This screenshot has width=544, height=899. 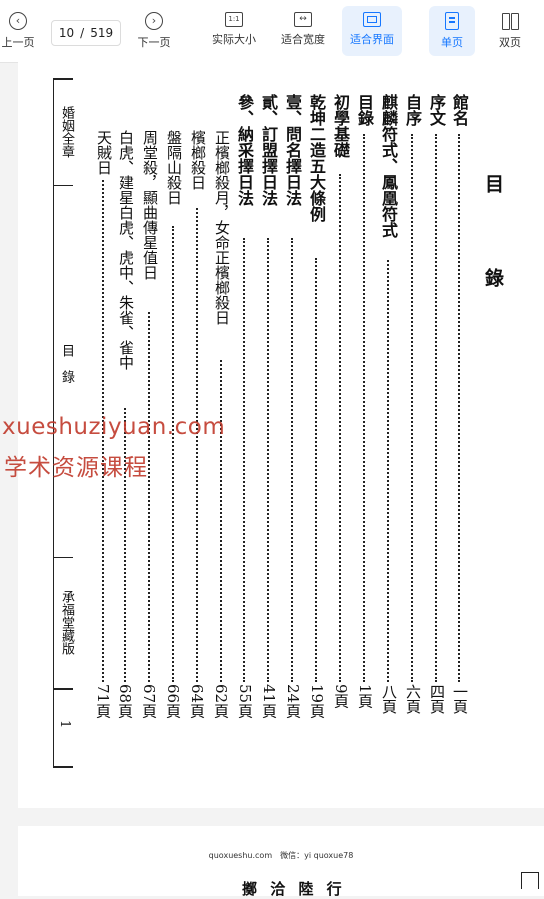 I want to click on side-publisher: 承福堂藏版, so click(x=66, y=622).